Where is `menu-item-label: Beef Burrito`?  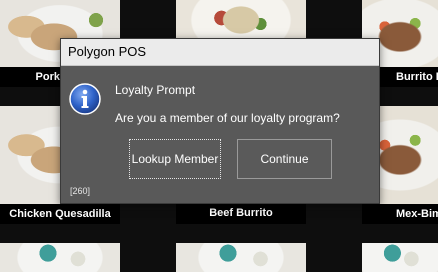
menu-item-label: Beef Burrito is located at coordinates (241, 213).